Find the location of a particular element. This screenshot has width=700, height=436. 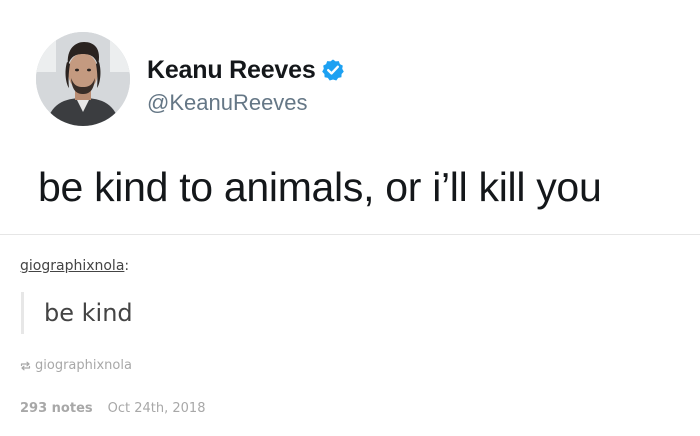

author-name: Keanu Reeves is located at coordinates (231, 70).